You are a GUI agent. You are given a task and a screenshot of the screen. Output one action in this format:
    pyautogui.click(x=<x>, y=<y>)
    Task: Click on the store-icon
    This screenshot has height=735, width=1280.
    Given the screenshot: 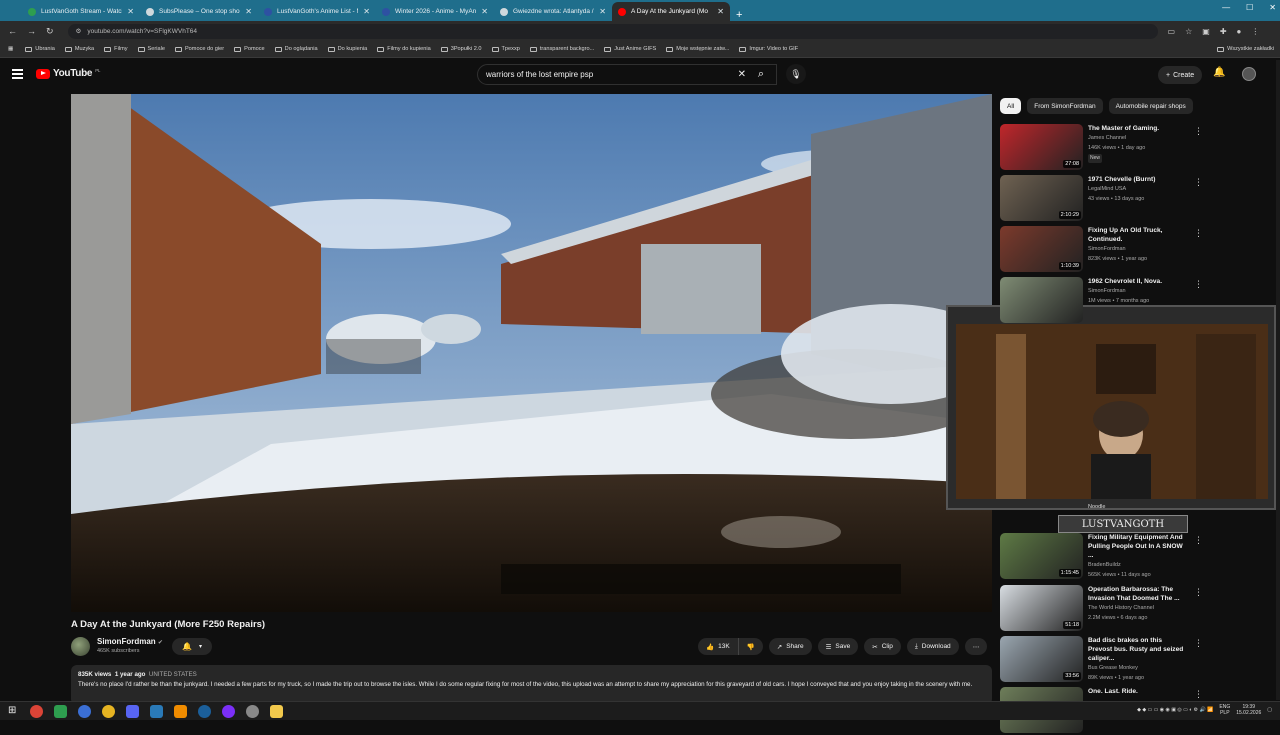 What is the action you would take?
    pyautogui.click(x=156, y=711)
    